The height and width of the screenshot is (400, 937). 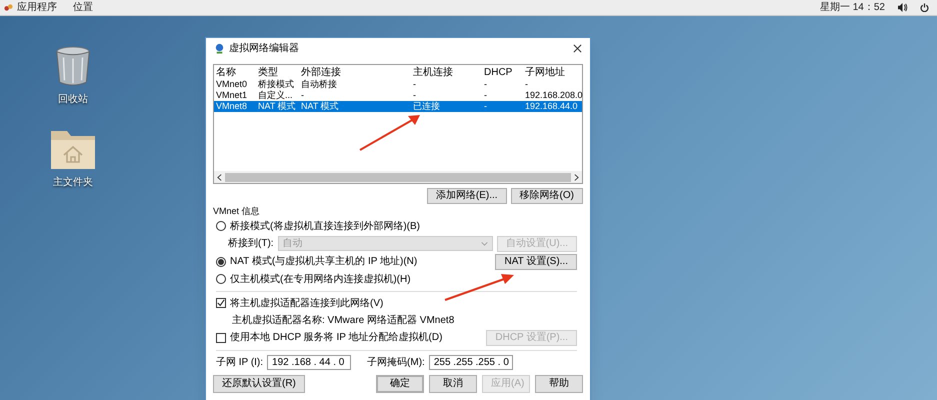 What do you see at coordinates (237, 211) in the screenshot?
I see `group-title: VMnet 信息` at bounding box center [237, 211].